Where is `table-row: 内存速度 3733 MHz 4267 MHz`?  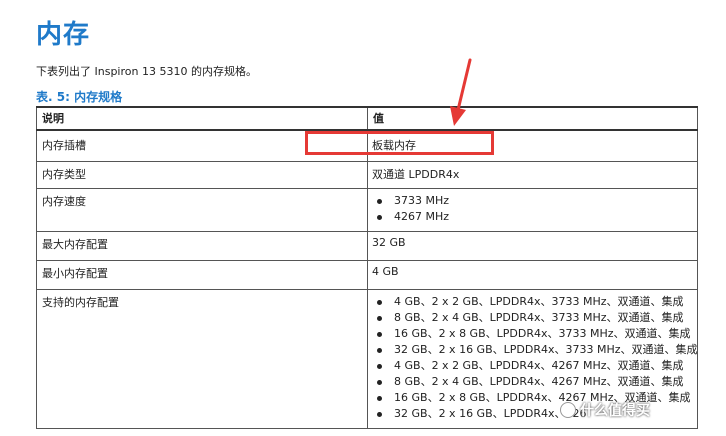 table-row: 内存速度 3733 MHz 4267 MHz is located at coordinates (367, 210).